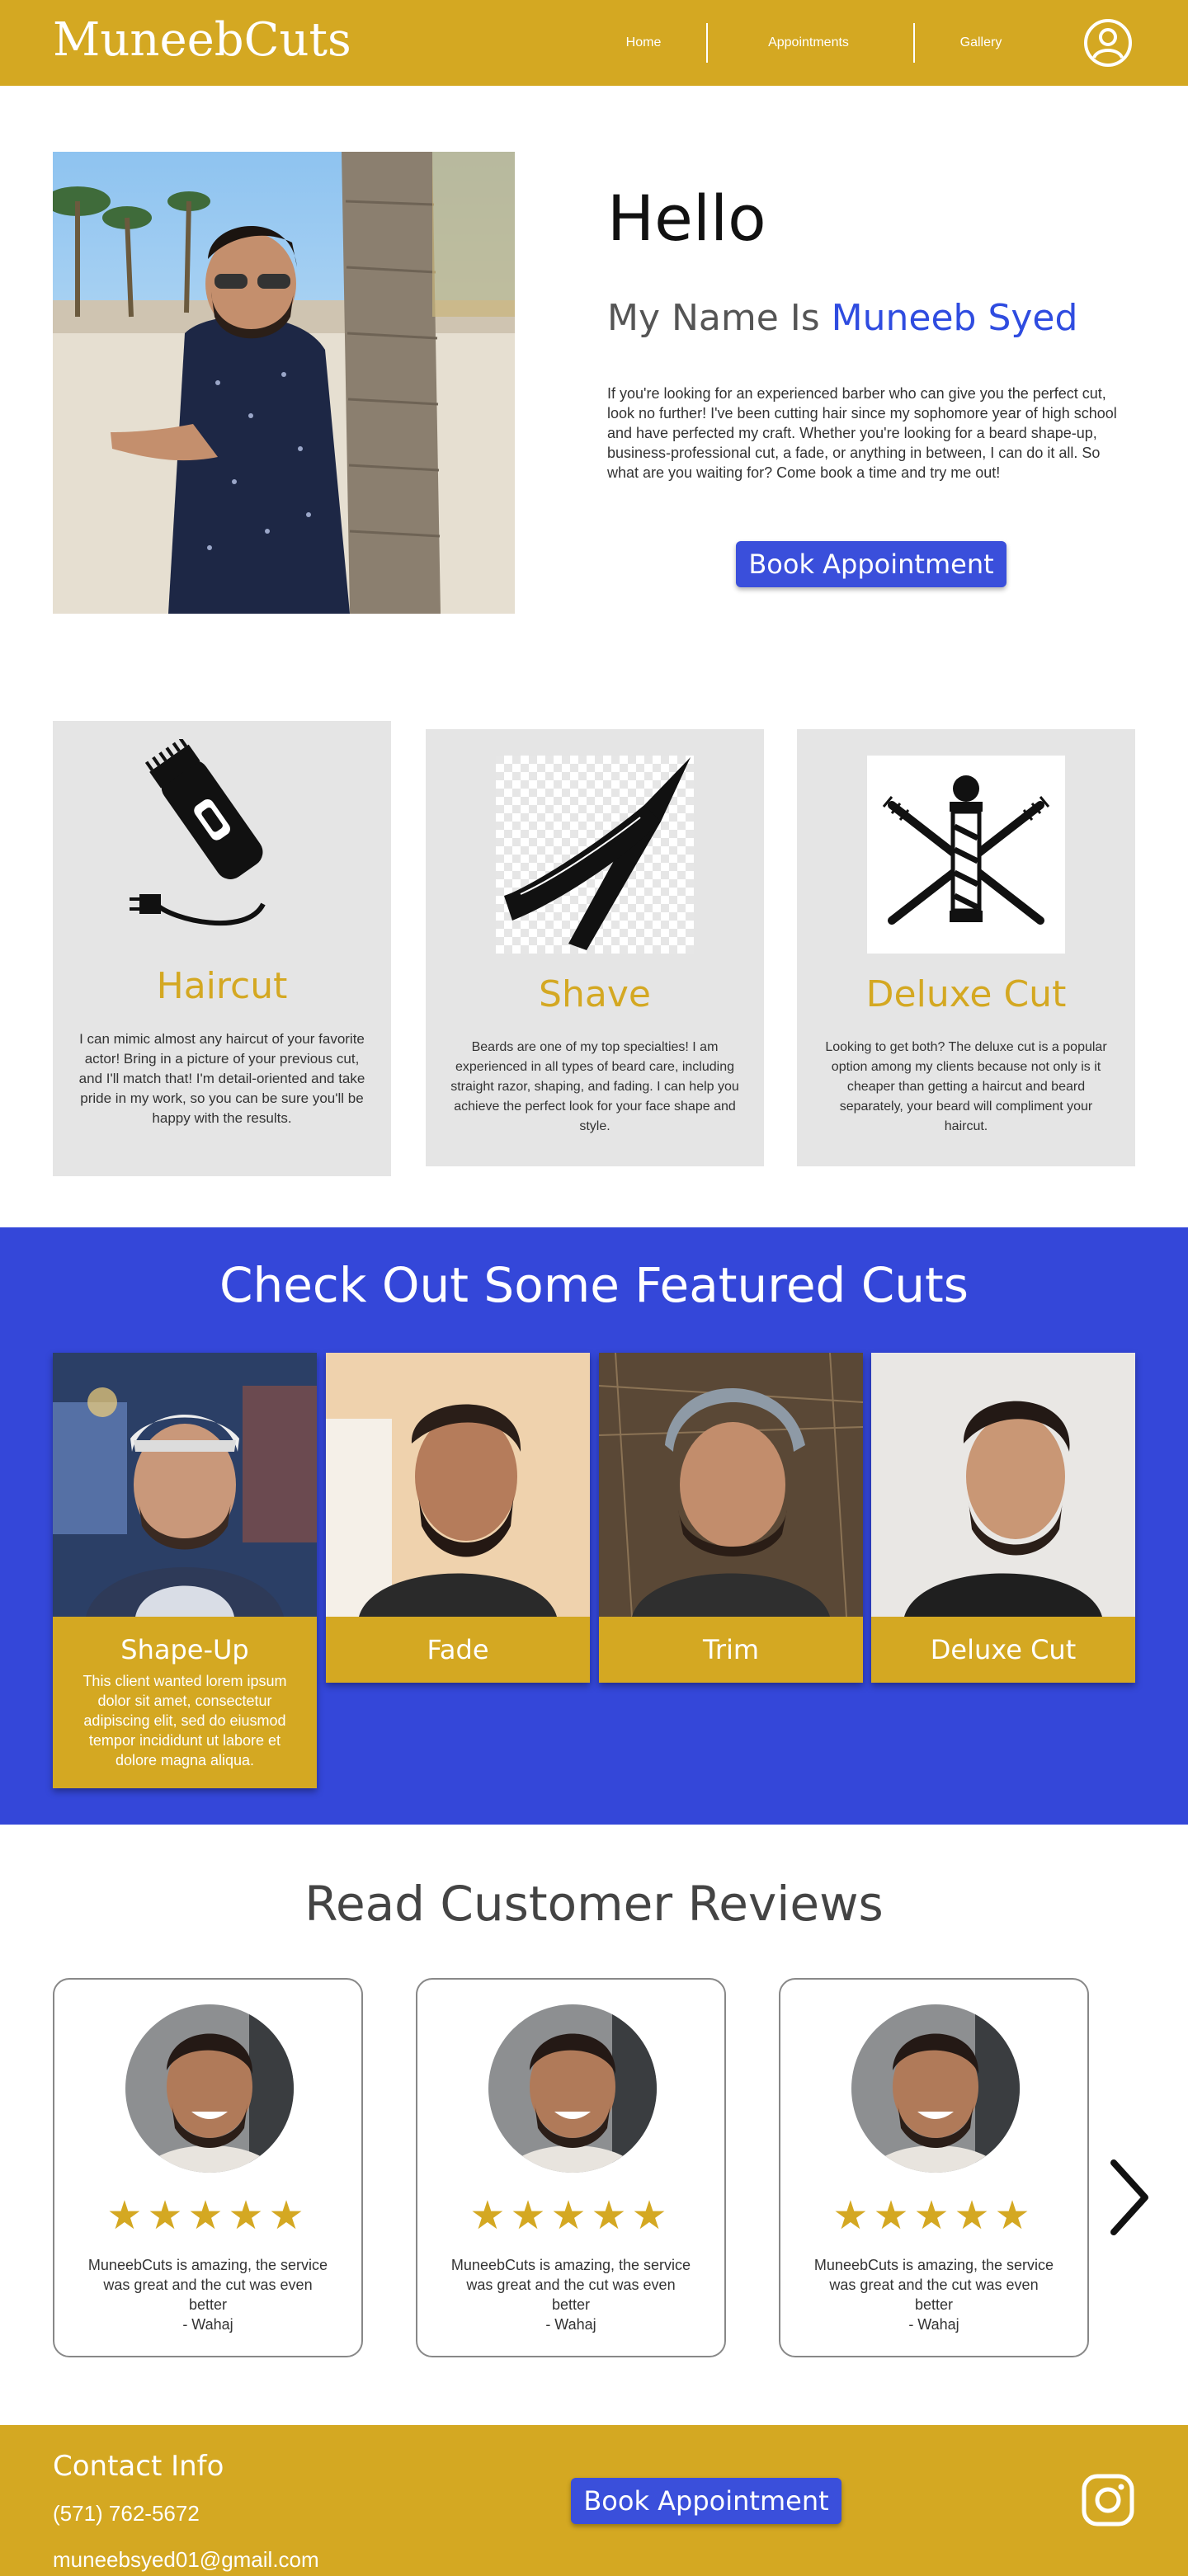  What do you see at coordinates (594, 1285) in the screenshot?
I see `featured-title: Check Out Some Featured Cuts` at bounding box center [594, 1285].